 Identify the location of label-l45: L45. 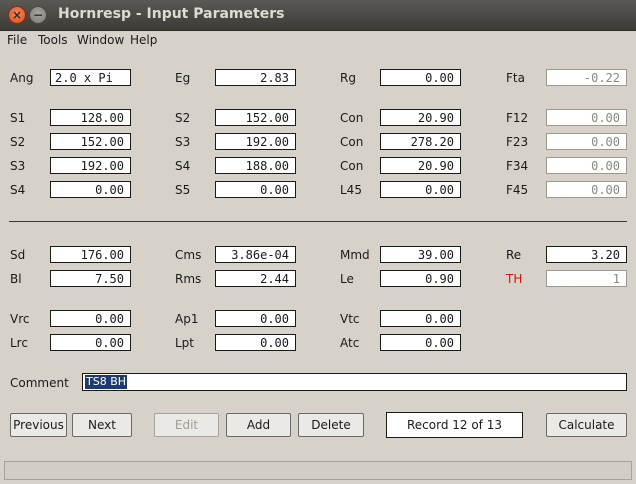
(351, 190).